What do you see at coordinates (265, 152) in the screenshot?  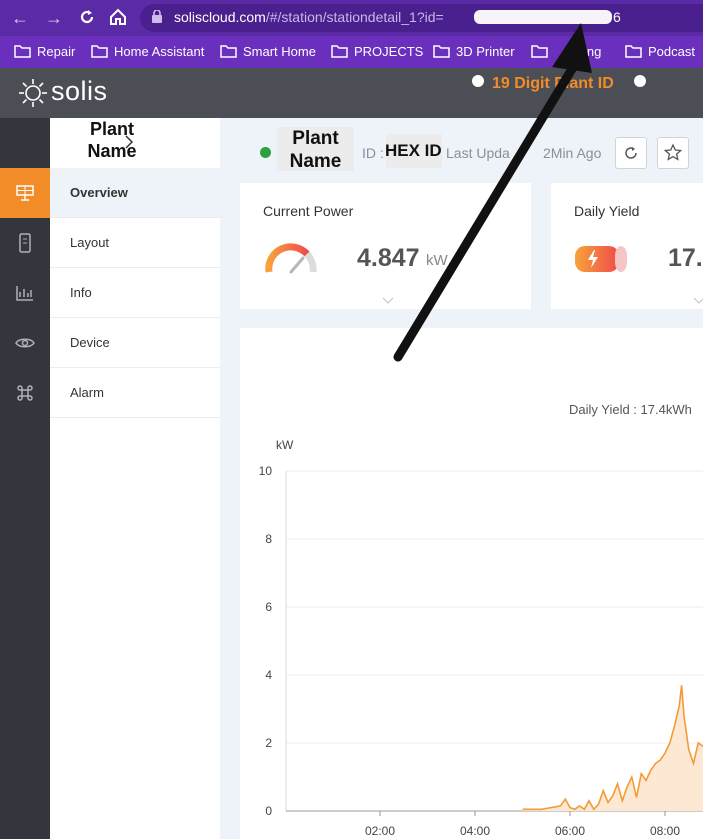 I see `online-status-dot` at bounding box center [265, 152].